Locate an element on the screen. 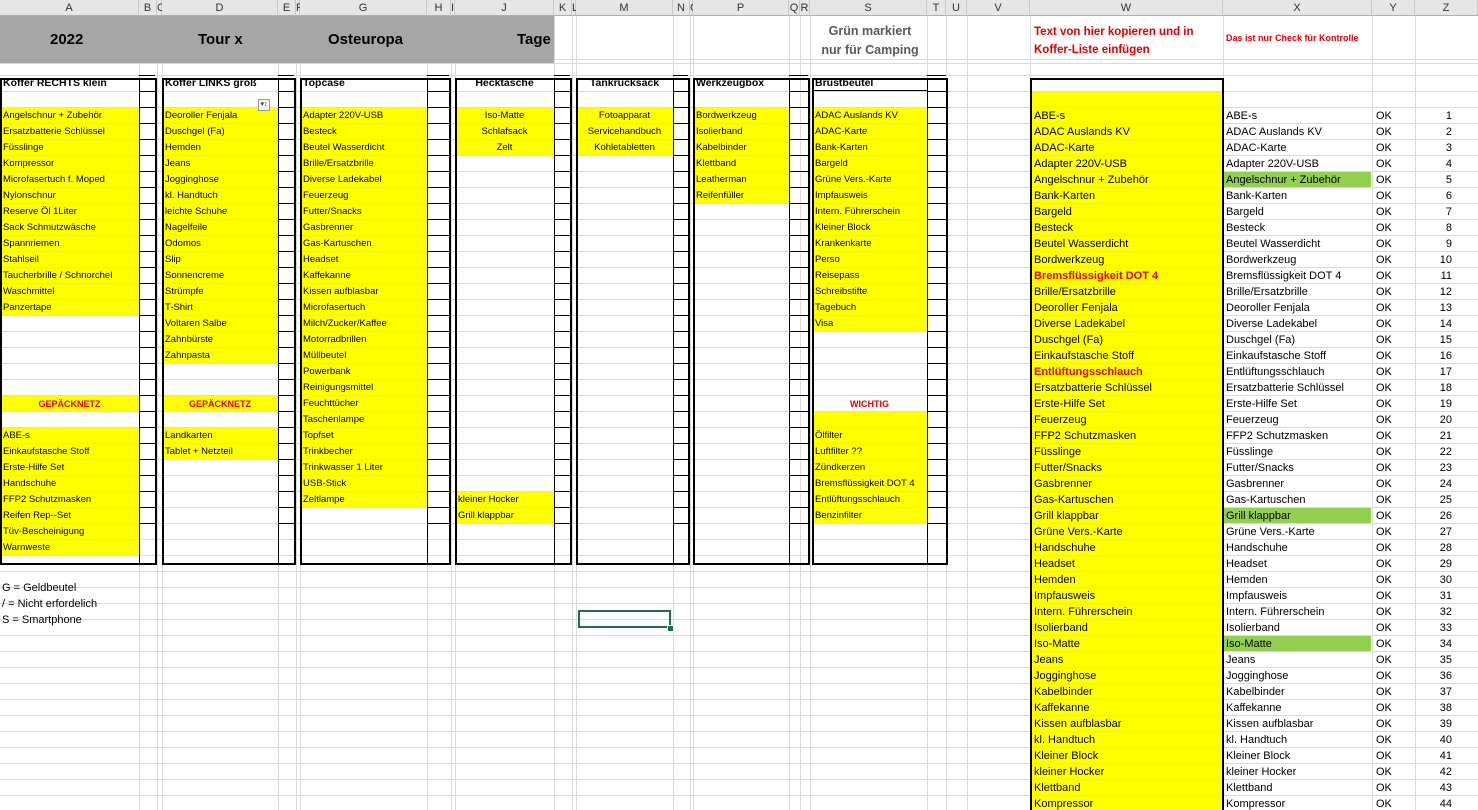  row-number: 32 is located at coordinates (1434, 612).